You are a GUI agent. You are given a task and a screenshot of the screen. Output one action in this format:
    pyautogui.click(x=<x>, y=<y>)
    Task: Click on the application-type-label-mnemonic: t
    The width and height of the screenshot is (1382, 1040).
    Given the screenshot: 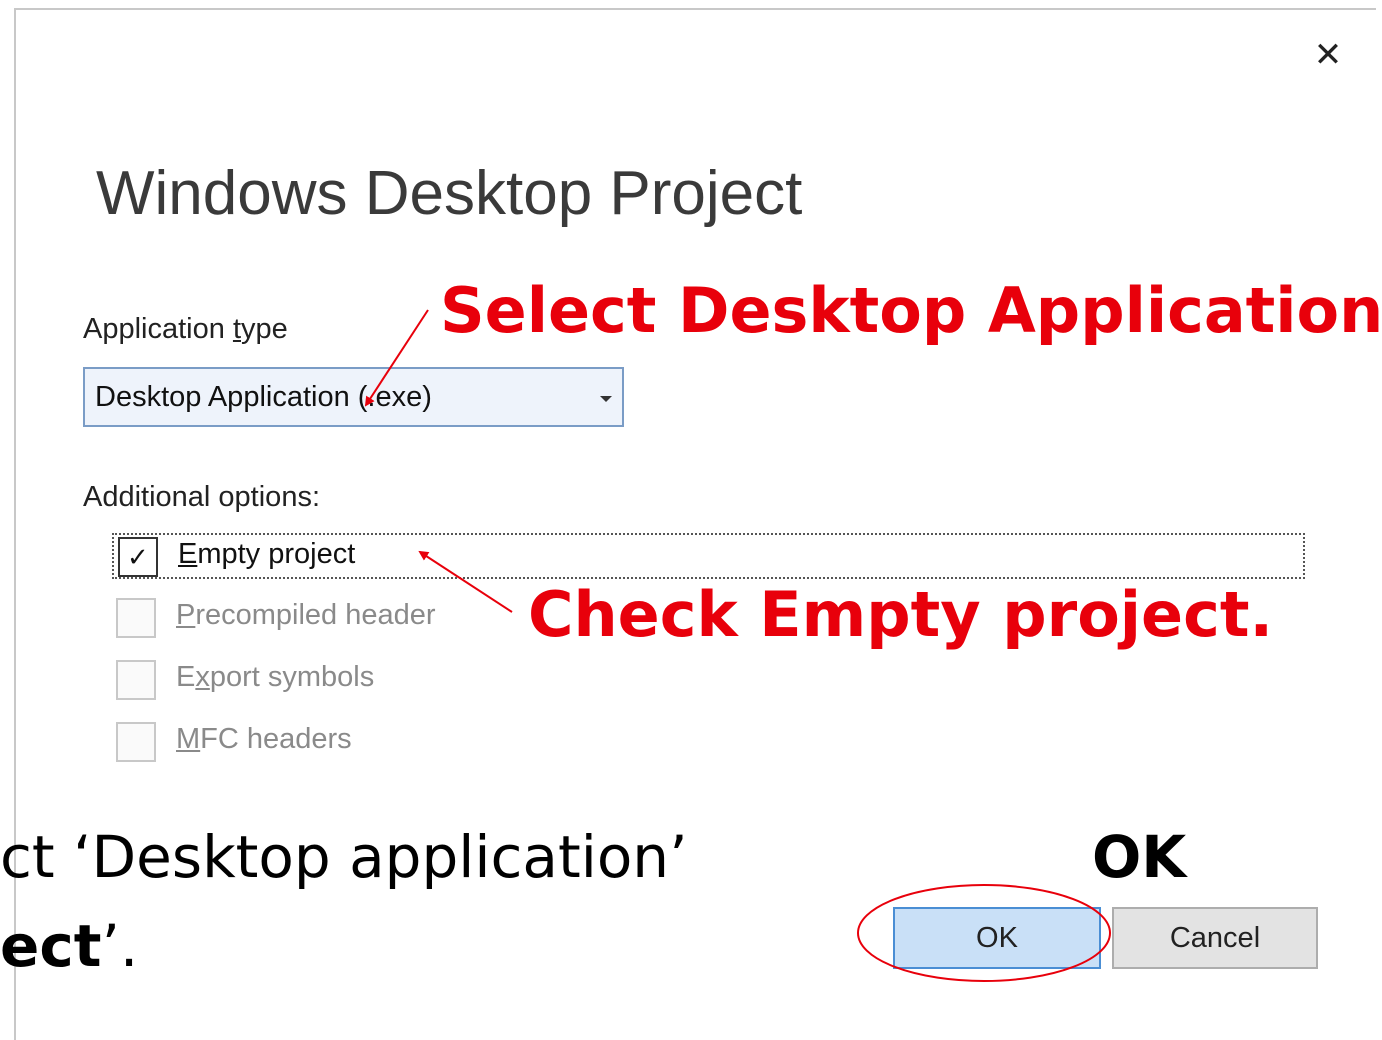 What is the action you would take?
    pyautogui.click(x=236, y=329)
    